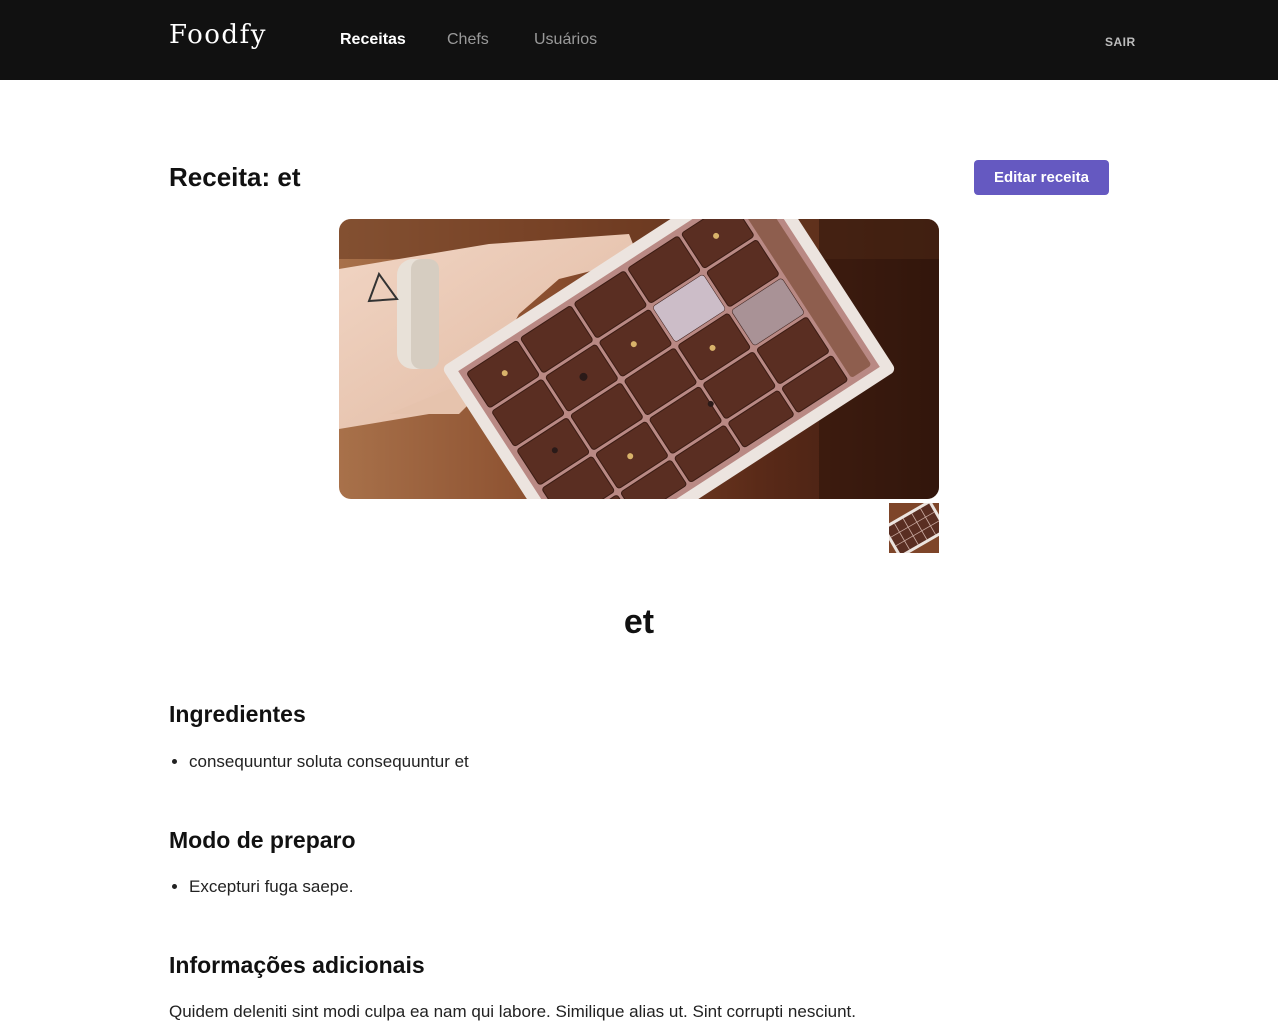  What do you see at coordinates (565, 40) in the screenshot?
I see `nav-usuarios-link: Usuários` at bounding box center [565, 40].